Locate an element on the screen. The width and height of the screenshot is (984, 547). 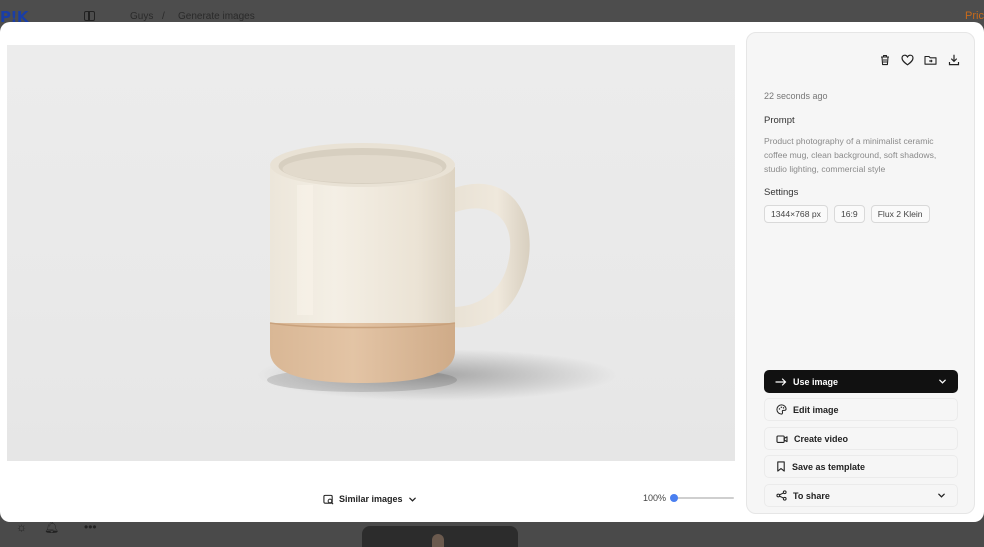
move-to-folder-button is located at coordinates (930, 59).